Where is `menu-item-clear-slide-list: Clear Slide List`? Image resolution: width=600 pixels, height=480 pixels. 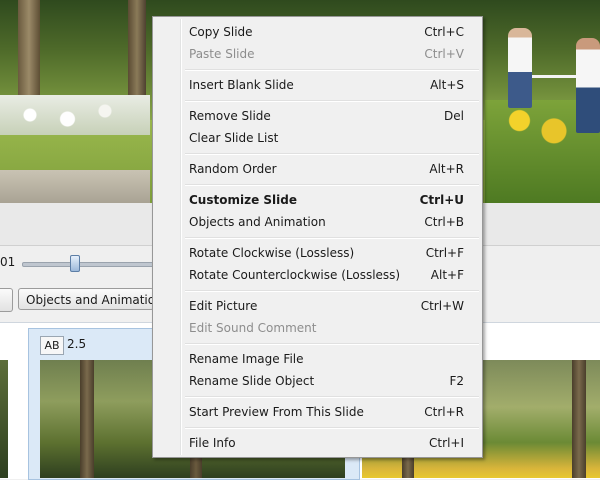 menu-item-clear-slide-list: Clear Slide List is located at coordinates (317, 138).